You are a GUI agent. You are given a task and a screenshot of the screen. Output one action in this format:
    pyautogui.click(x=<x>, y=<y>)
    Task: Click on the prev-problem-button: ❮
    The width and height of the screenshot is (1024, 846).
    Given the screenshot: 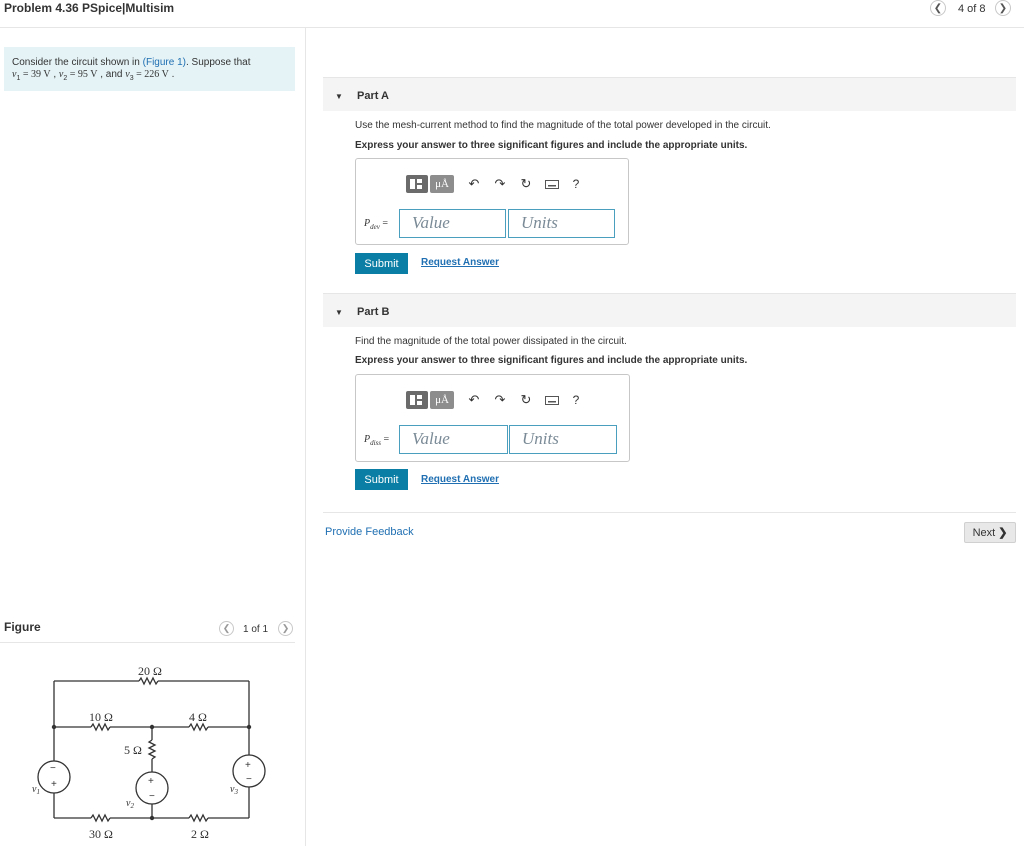 What is the action you would take?
    pyautogui.click(x=938, y=8)
    